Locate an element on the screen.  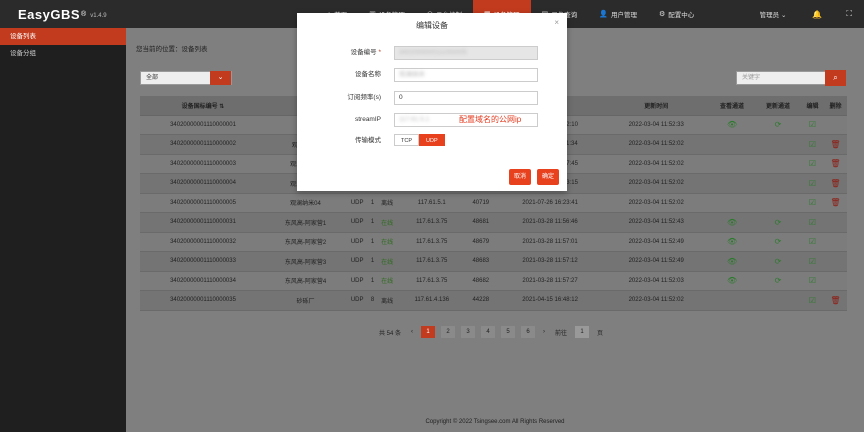
pager-page: 4 is located at coordinates (488, 332).